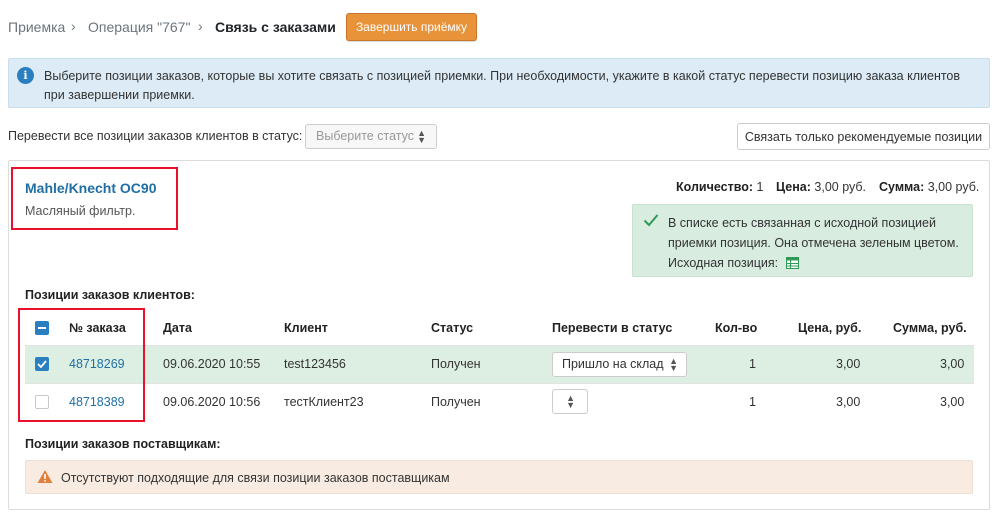 This screenshot has height=518, width=1000. I want to click on column-header-sum: Сумма, руб., so click(930, 328).